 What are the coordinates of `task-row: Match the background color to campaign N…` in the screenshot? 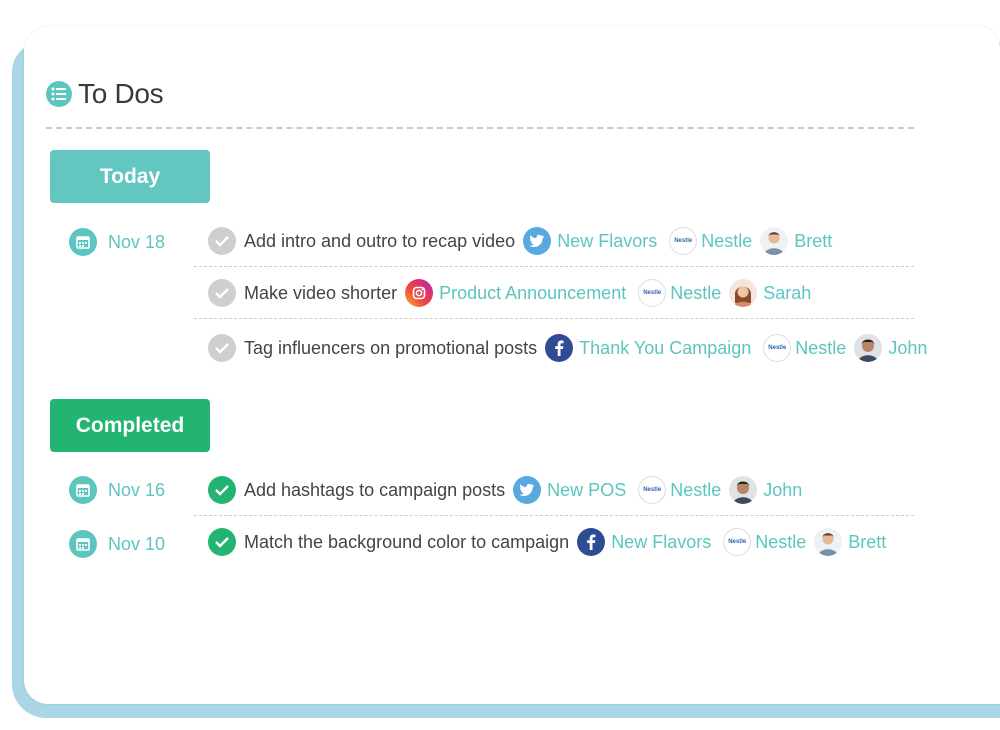 It's located at (547, 542).